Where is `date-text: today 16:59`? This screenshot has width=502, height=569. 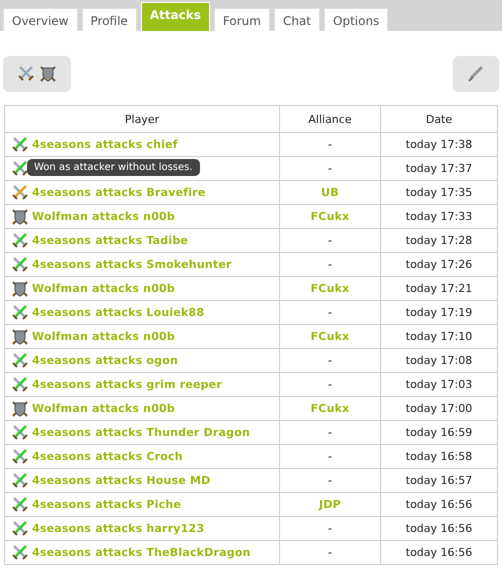
date-text: today 16:59 is located at coordinates (439, 432).